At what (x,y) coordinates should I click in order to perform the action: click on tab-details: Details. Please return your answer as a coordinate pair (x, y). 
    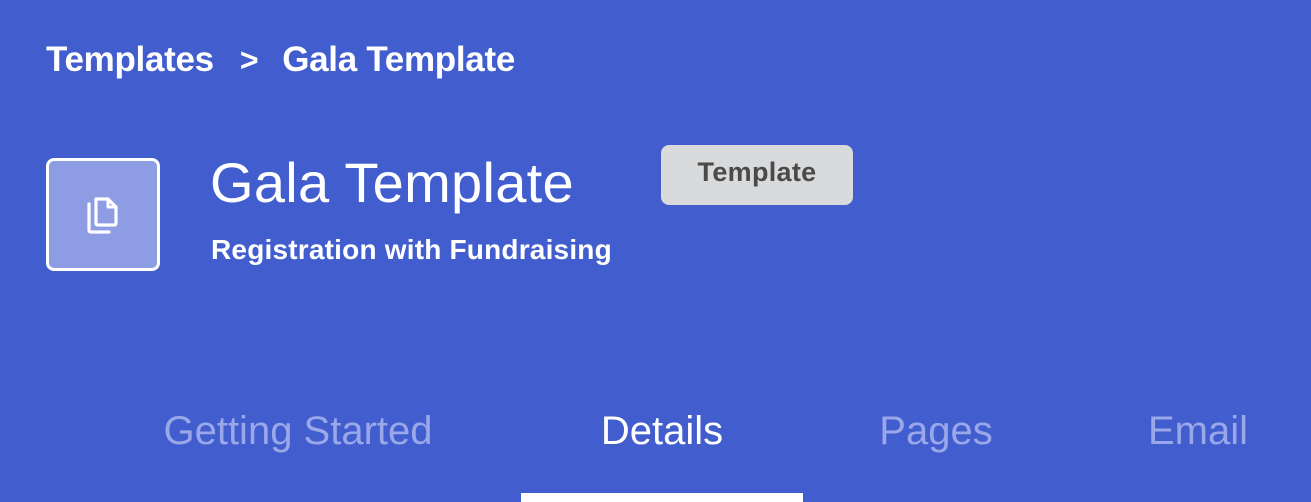
    Looking at the image, I should click on (662, 431).